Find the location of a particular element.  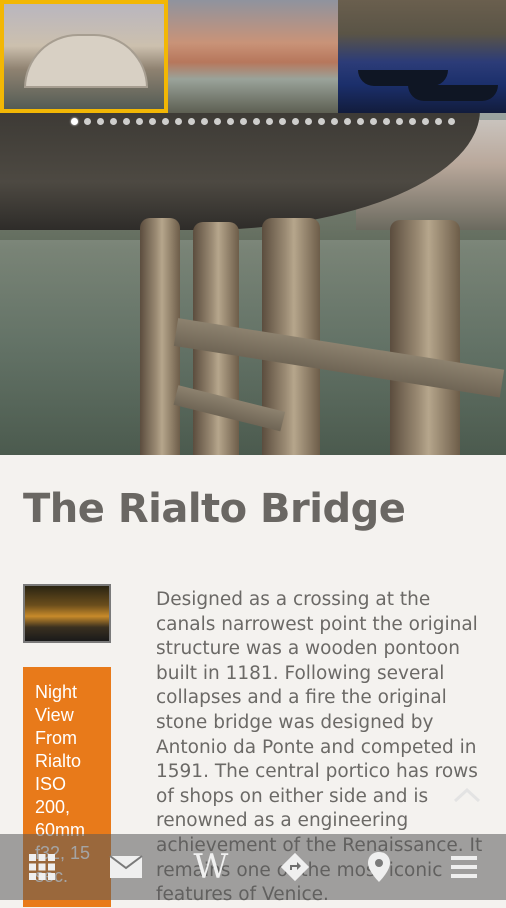

thumbnail-strip is located at coordinates (253, 56).